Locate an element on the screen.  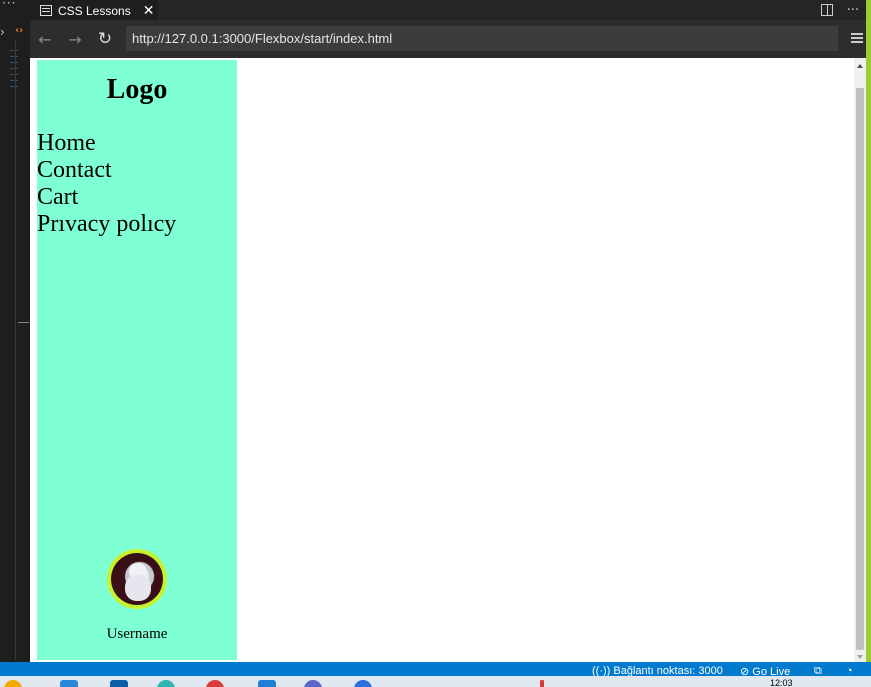
scroll-thumb is located at coordinates (860, 369).